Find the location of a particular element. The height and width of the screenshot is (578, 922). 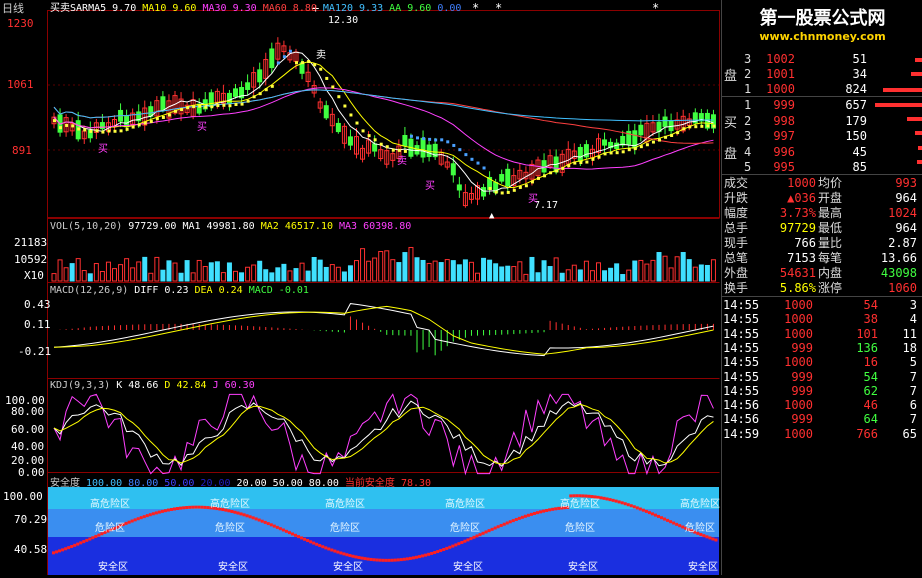

indicator-value: K 48.66 is located at coordinates (134, 385).